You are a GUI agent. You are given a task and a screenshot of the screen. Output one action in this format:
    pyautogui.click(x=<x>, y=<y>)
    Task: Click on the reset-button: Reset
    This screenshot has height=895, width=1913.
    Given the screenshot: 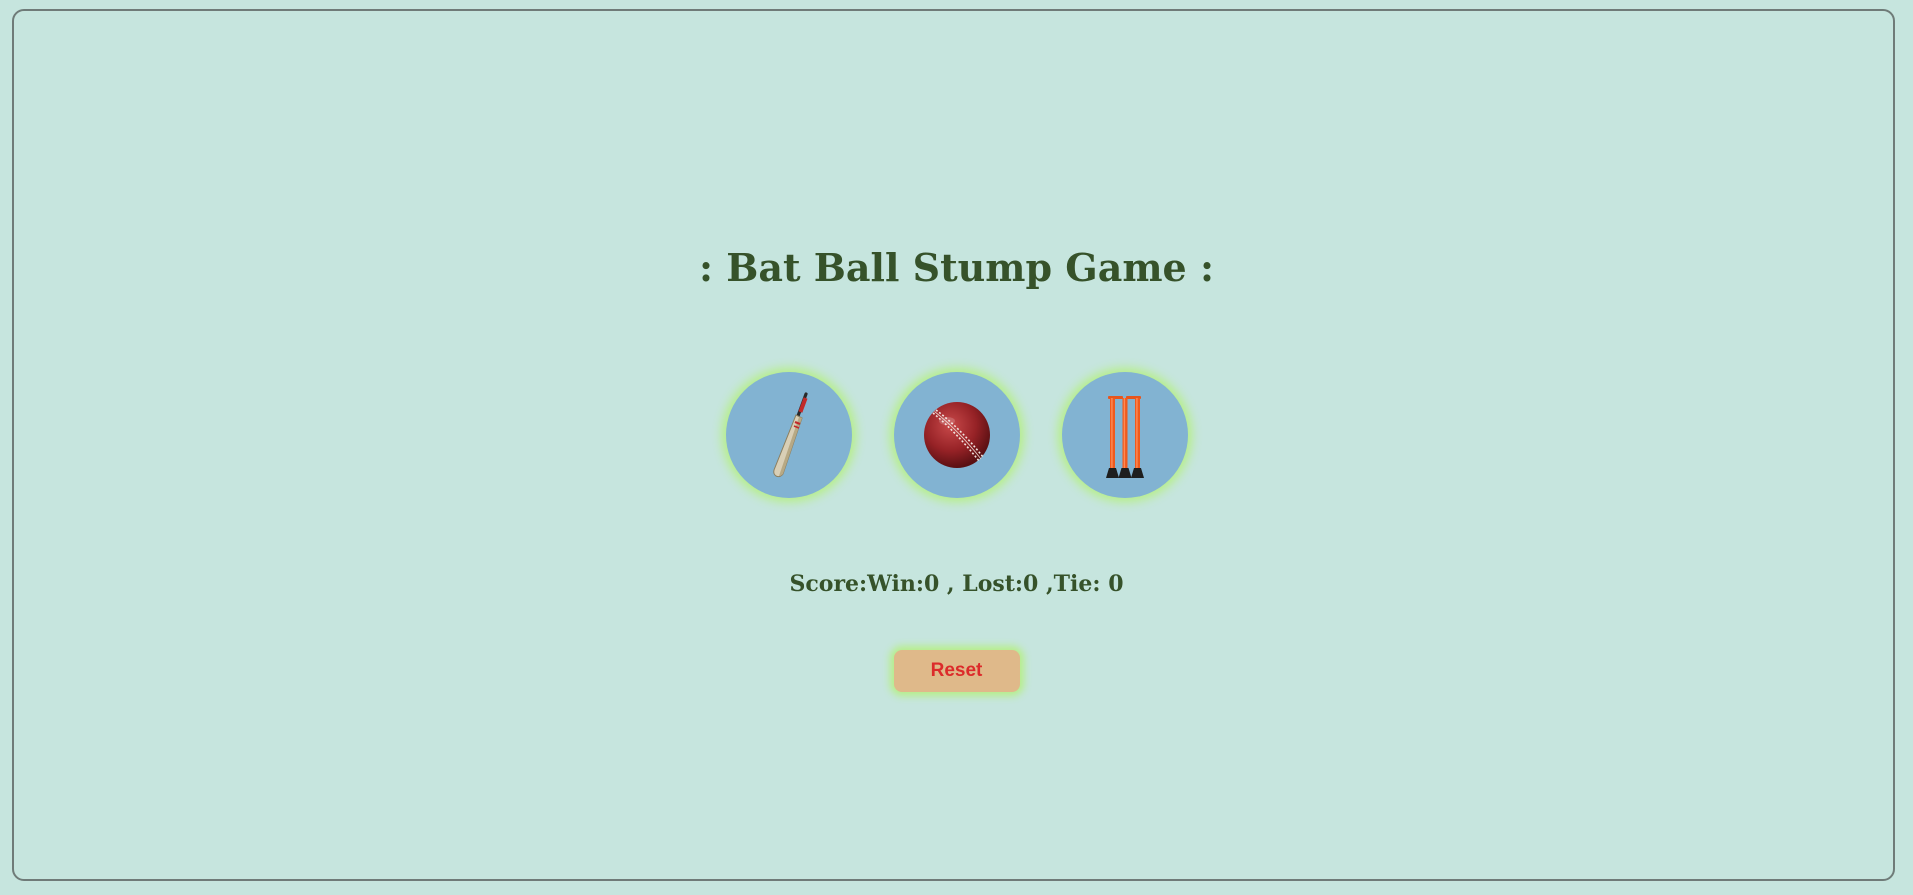 What is the action you would take?
    pyautogui.click(x=956, y=671)
    